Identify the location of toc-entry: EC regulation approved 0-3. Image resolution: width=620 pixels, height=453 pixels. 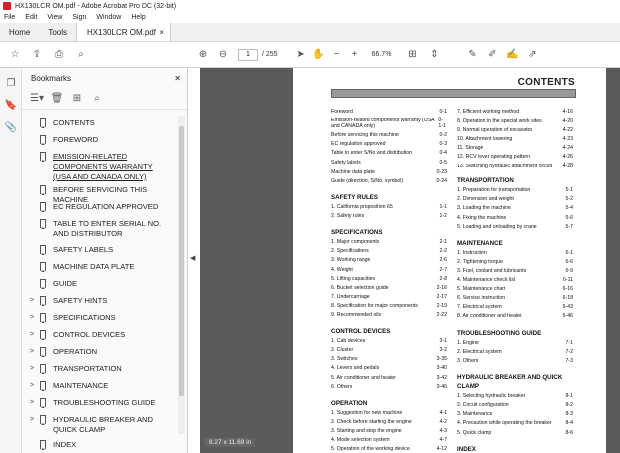
(389, 144).